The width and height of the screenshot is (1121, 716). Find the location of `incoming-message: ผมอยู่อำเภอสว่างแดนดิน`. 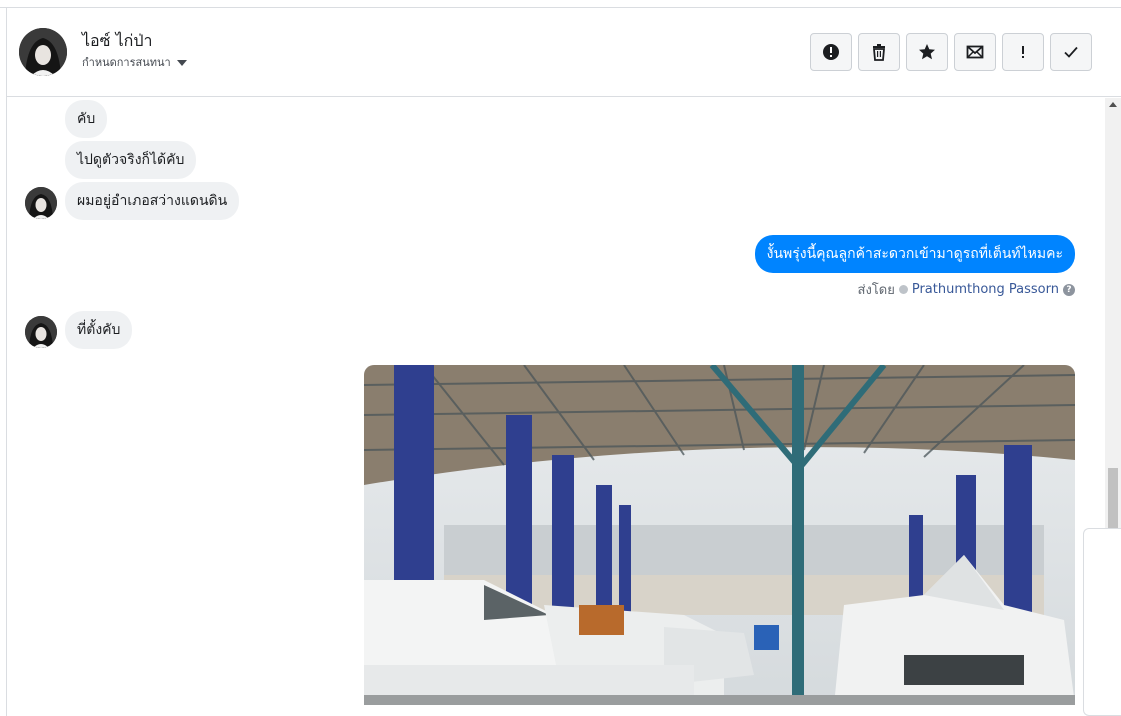

incoming-message: ผมอยู่อำเภอสว่างแดนดิน is located at coordinates (152, 201).